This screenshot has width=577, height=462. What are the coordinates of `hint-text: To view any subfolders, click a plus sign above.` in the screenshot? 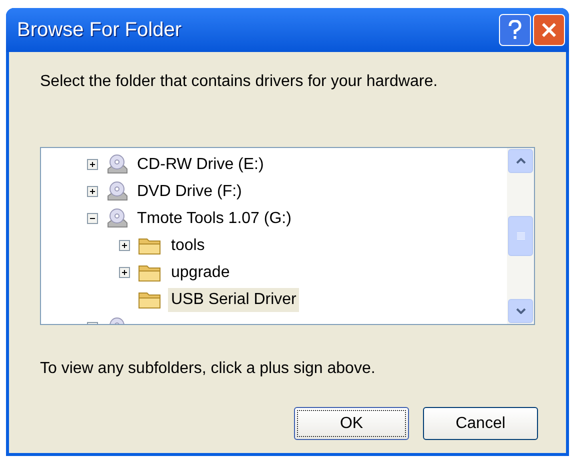 It's located at (208, 369).